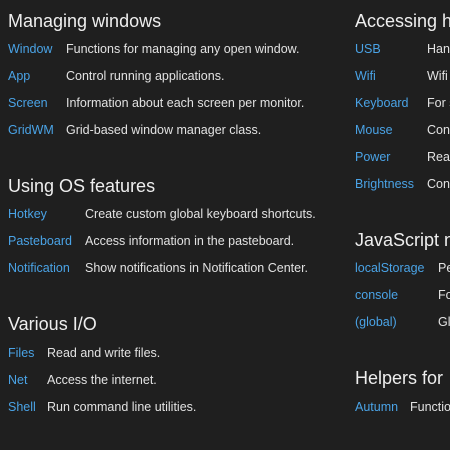 The height and width of the screenshot is (450, 450). What do you see at coordinates (430, 407) in the screenshot?
I see `item-description: Functio` at bounding box center [430, 407].